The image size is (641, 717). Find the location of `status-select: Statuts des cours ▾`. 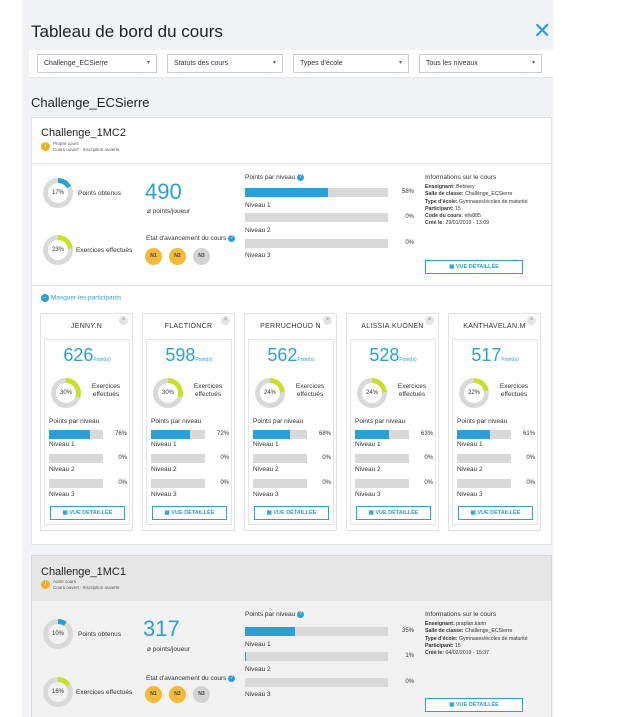

status-select: Statuts des cours ▾ is located at coordinates (225, 63).